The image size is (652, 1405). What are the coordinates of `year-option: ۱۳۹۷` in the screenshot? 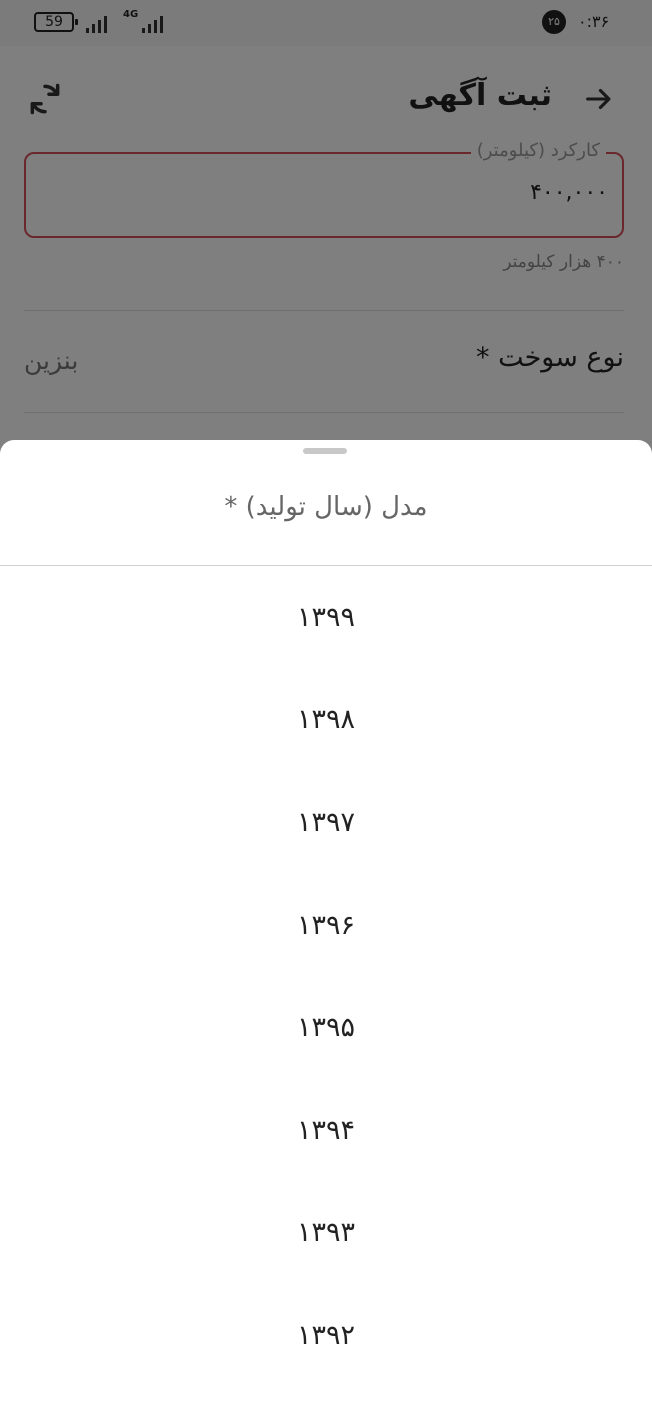 It's located at (326, 822).